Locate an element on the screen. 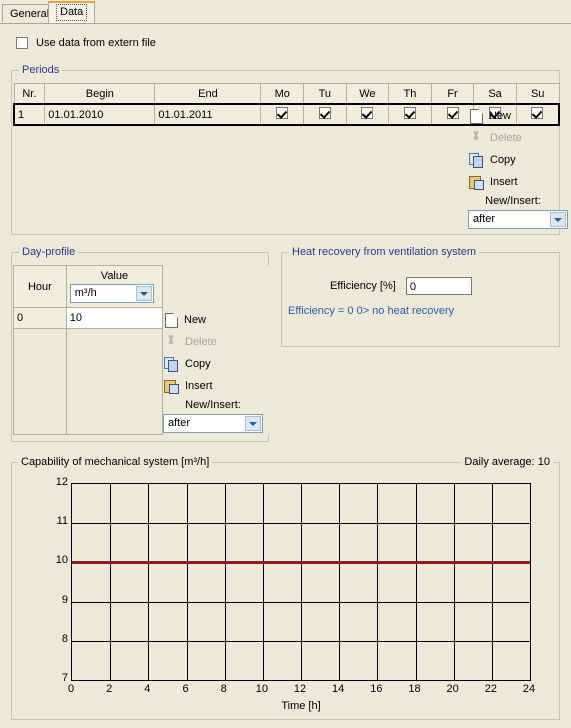 The width and height of the screenshot is (571, 728). chart-x-tick-label: 4 is located at coordinates (147, 689).